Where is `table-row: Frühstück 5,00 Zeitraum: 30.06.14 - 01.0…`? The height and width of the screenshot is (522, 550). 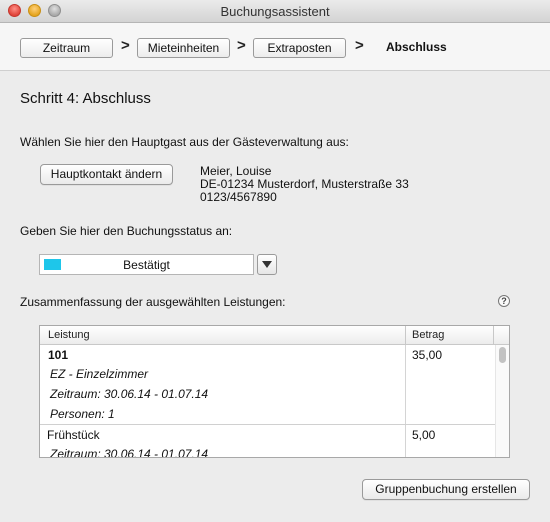
table-row: Frühstück 5,00 Zeitraum: 30.06.14 - 01.0… is located at coordinates (267, 441).